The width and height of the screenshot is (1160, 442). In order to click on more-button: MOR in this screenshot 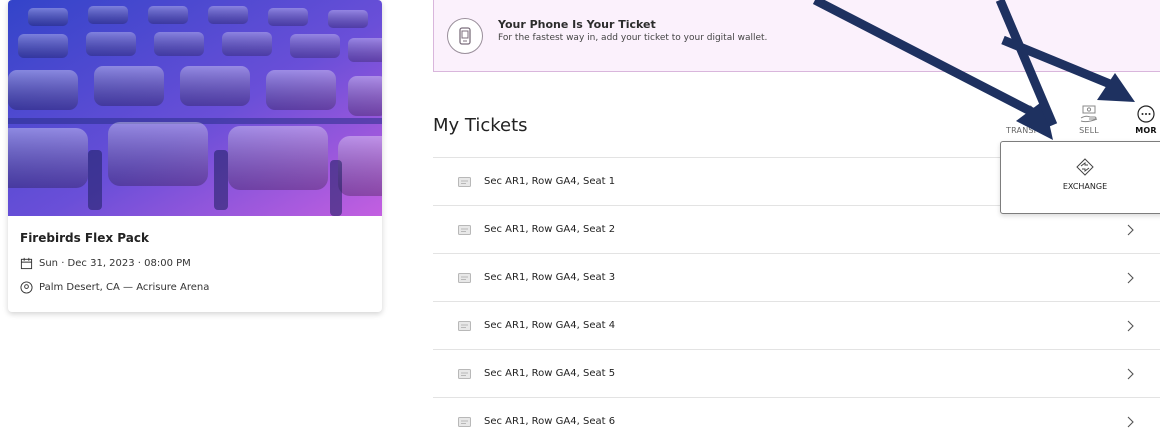, I will do `click(1146, 119)`.